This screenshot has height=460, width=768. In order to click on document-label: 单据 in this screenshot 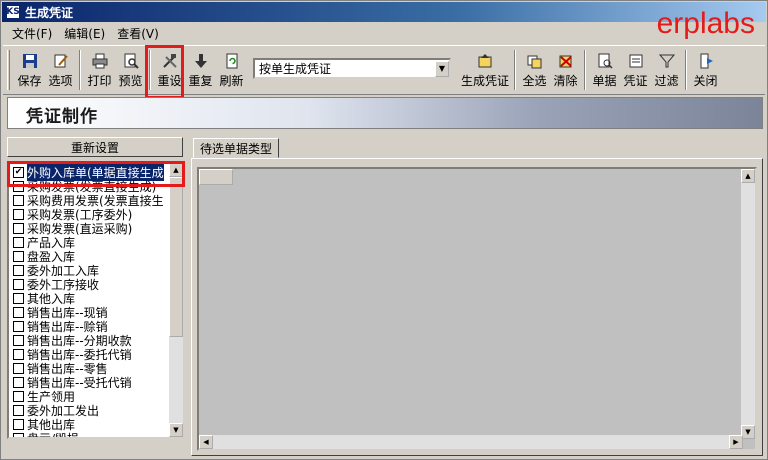, I will do `click(604, 80)`.